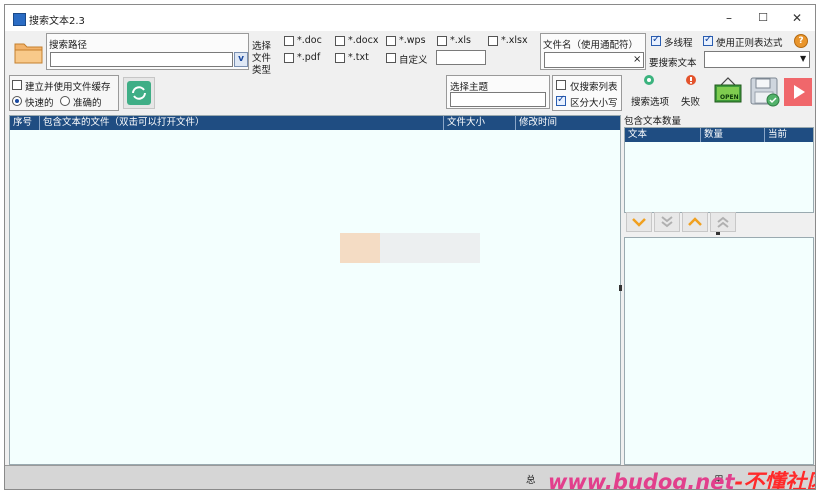 This screenshot has width=819, height=493. I want to click on prev-match-button, so click(695, 222).